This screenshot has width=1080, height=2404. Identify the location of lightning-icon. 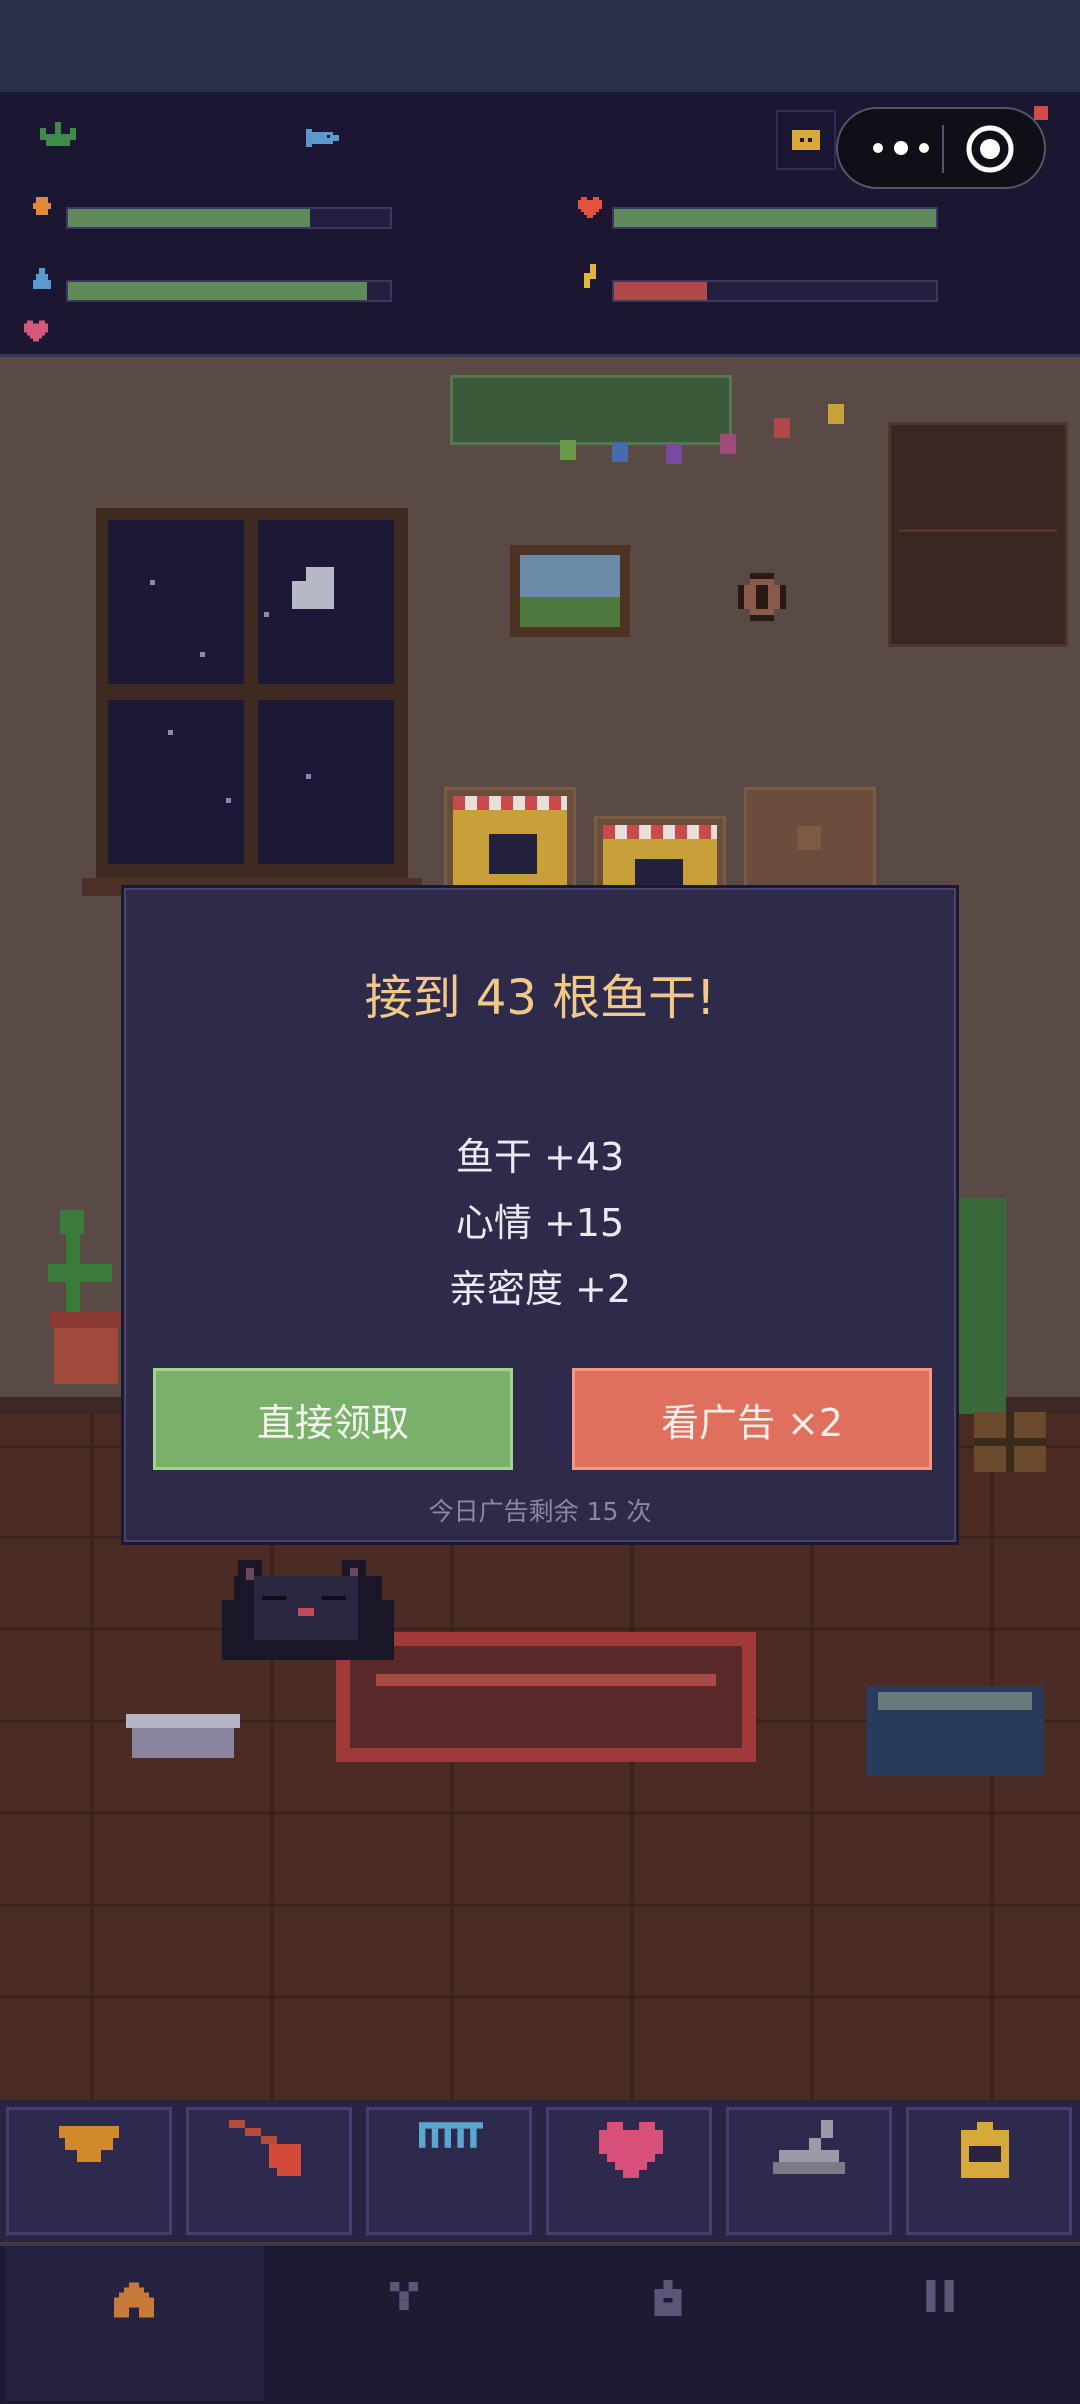
(590, 276).